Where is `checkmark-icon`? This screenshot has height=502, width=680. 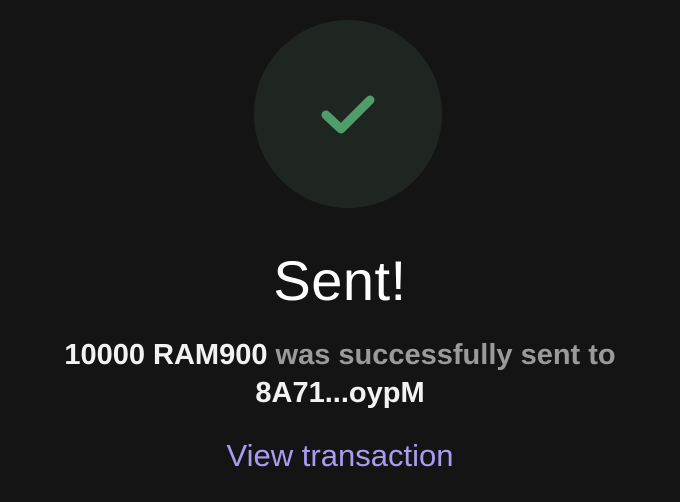
checkmark-icon is located at coordinates (348, 114).